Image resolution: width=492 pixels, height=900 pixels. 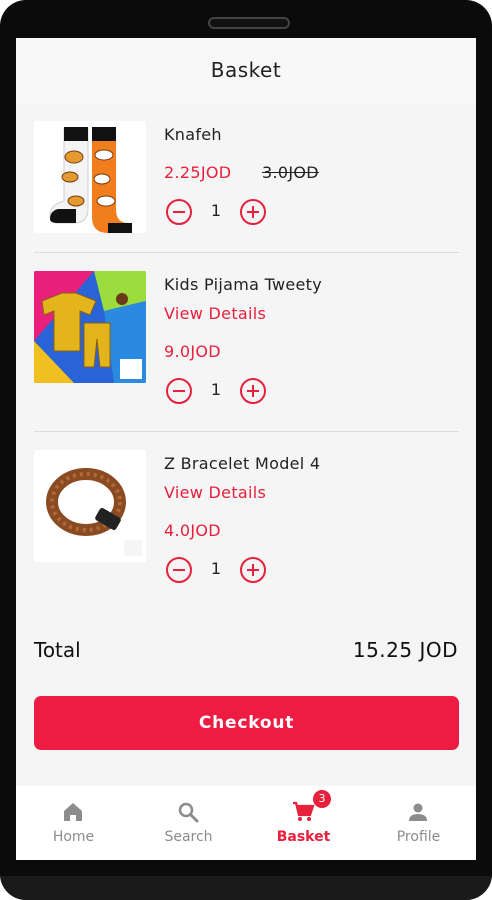 I want to click on cart-icon, so click(x=304, y=811).